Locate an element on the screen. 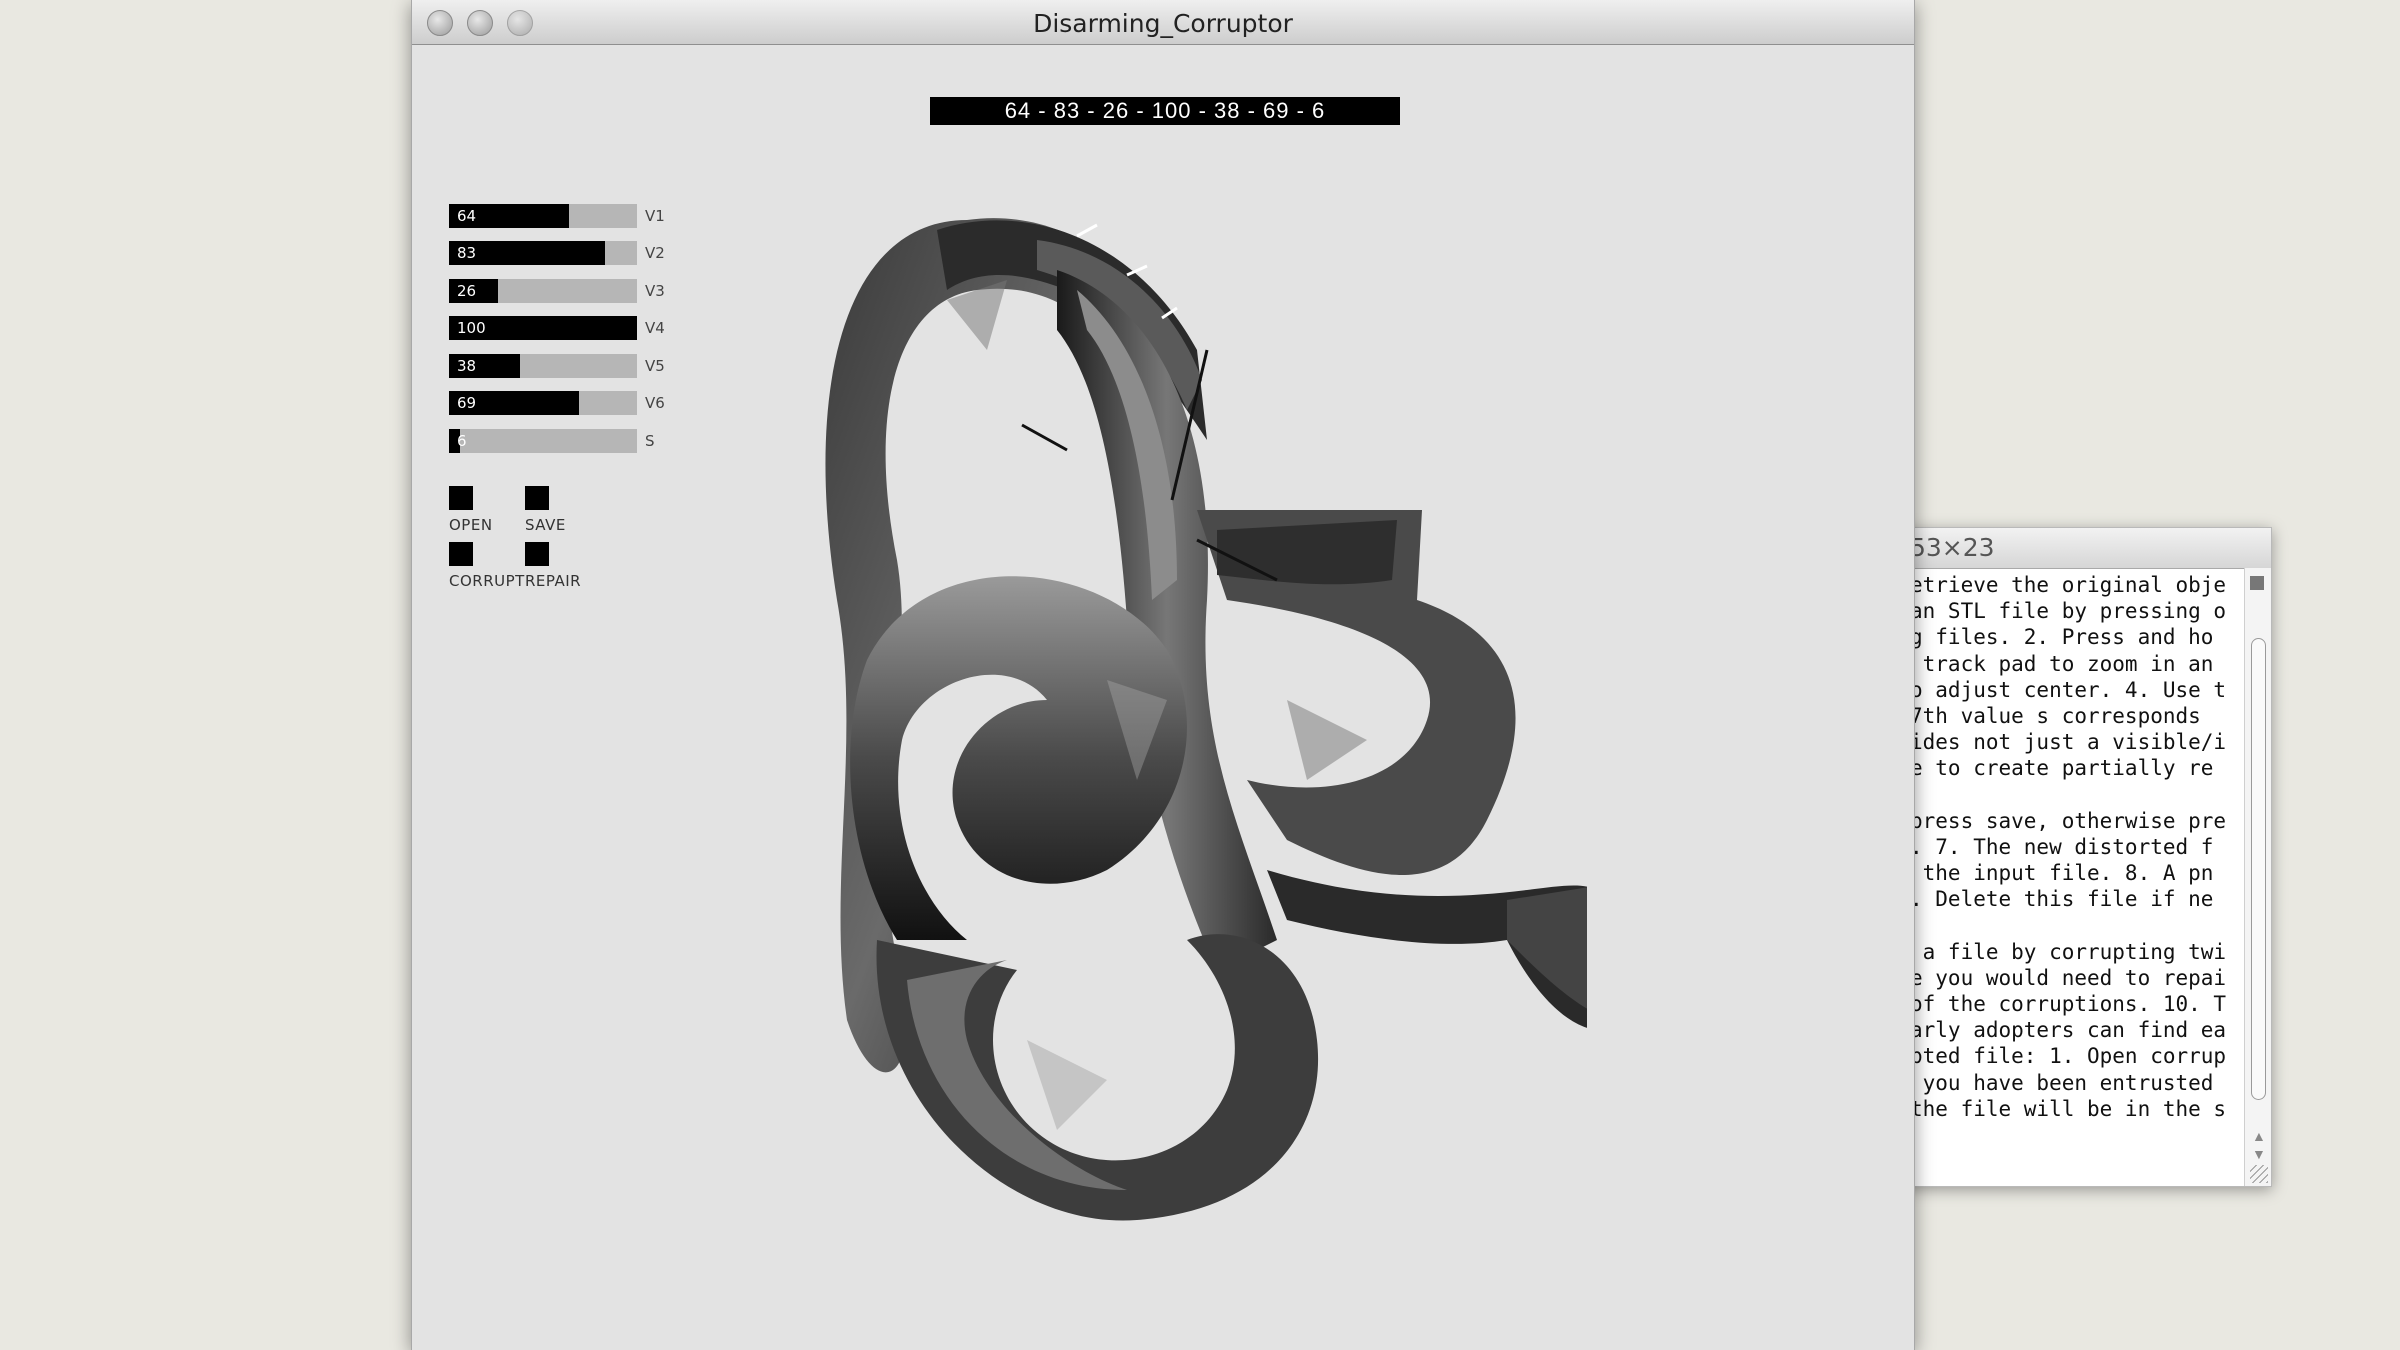  slider-v3: 26 V3 is located at coordinates (557, 291).